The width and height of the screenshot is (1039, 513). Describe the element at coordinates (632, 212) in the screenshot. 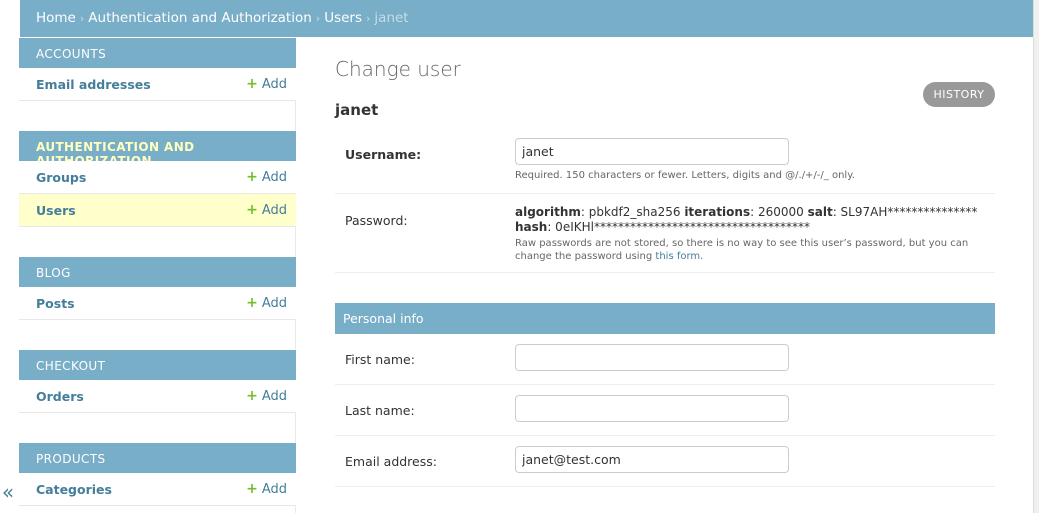

I see `password-algorithm-value: : pbkdf2_sha256` at that location.